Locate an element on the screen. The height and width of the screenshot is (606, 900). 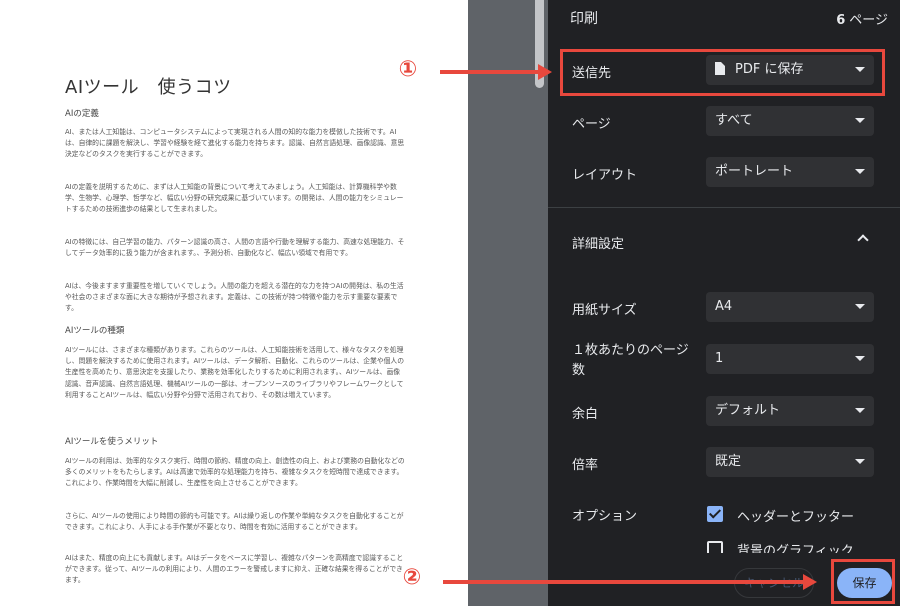
margins-select: デフォルト is located at coordinates (790, 411).